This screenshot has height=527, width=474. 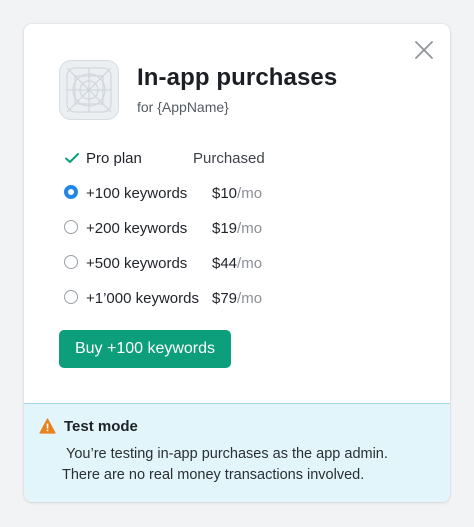 I want to click on notice-title: Test mode, so click(x=101, y=426).